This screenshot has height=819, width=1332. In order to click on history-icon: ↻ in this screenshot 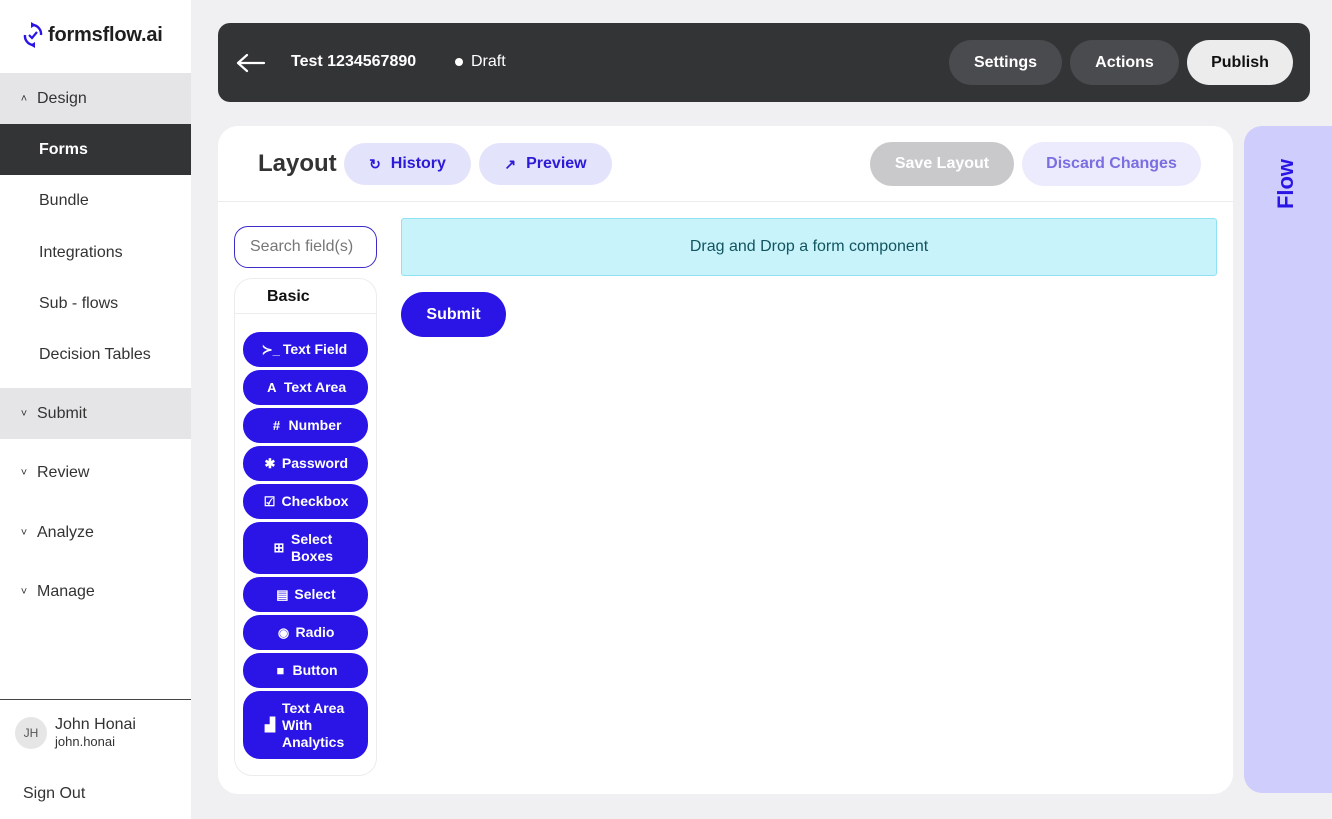, I will do `click(375, 163)`.